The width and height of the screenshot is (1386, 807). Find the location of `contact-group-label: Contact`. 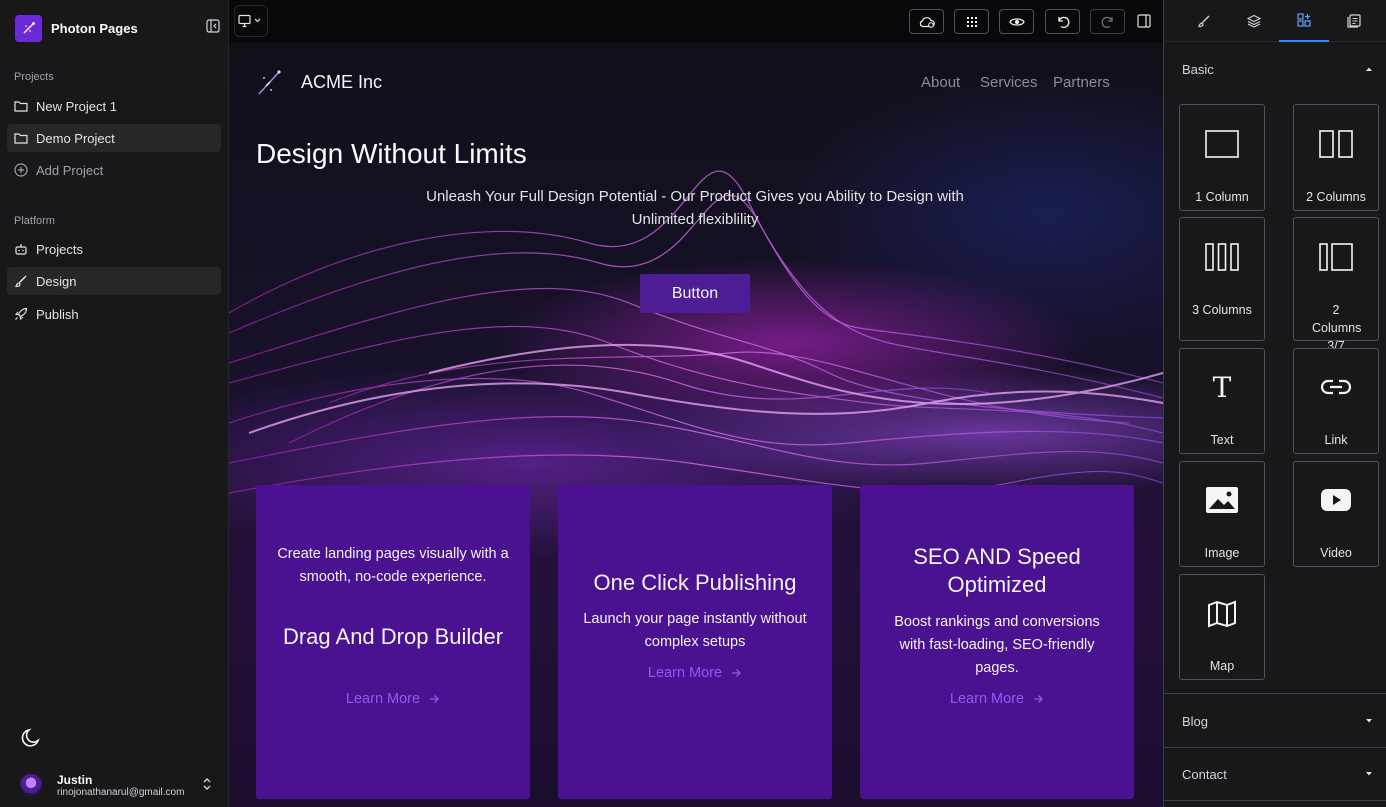

contact-group-label: Contact is located at coordinates (1204, 774).